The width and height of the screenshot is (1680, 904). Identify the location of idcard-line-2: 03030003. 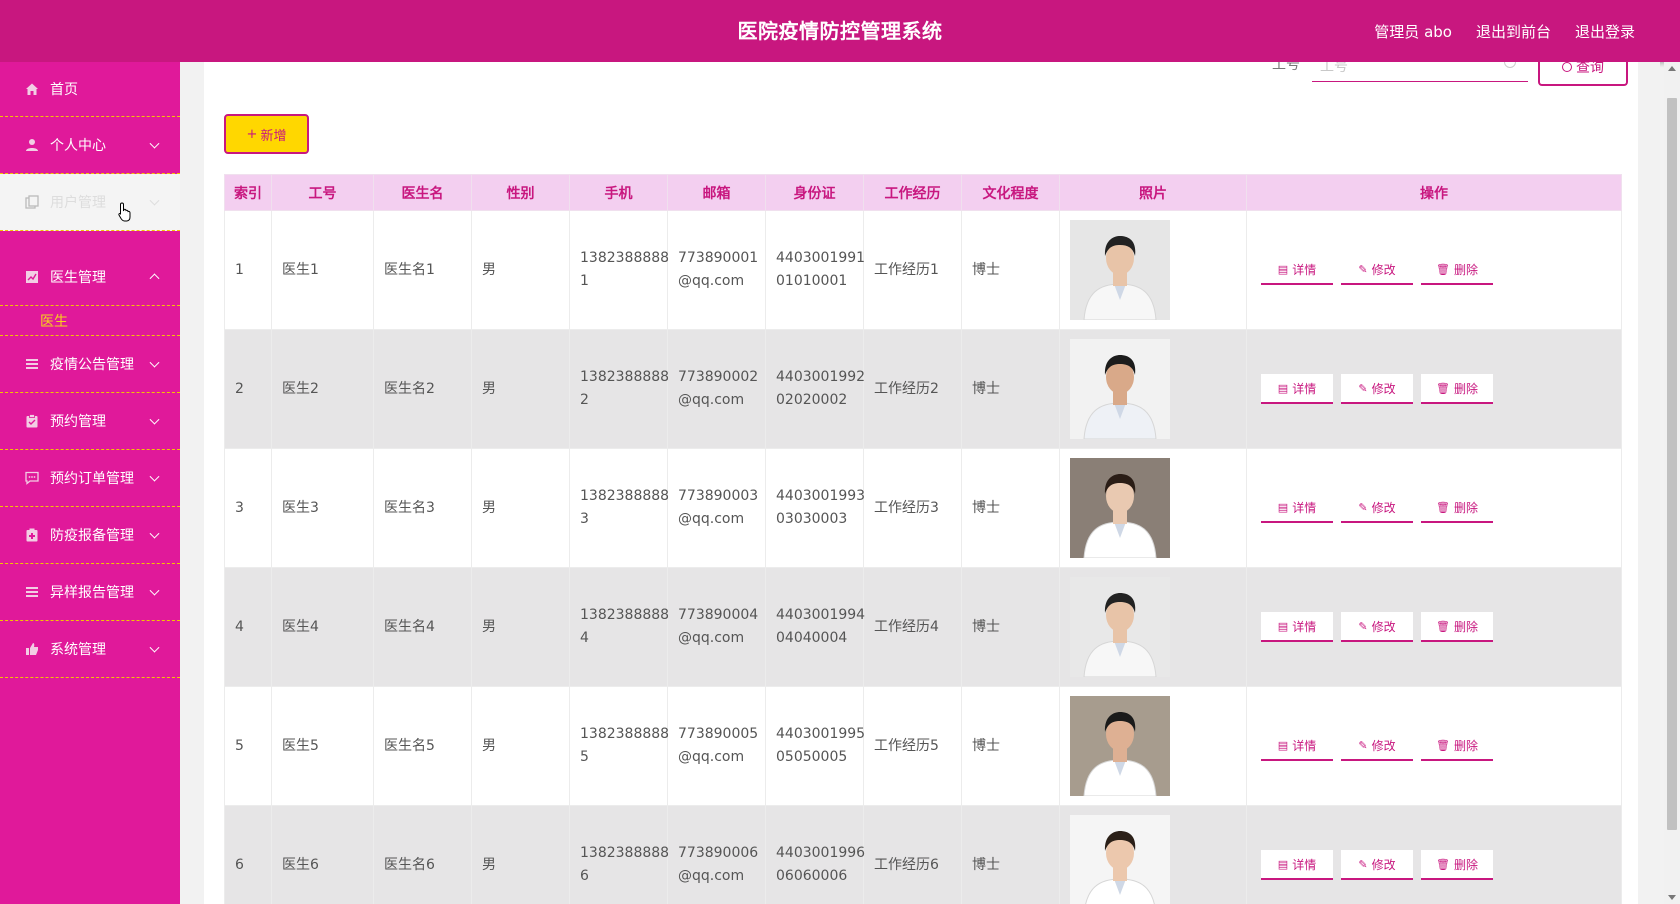
(812, 519).